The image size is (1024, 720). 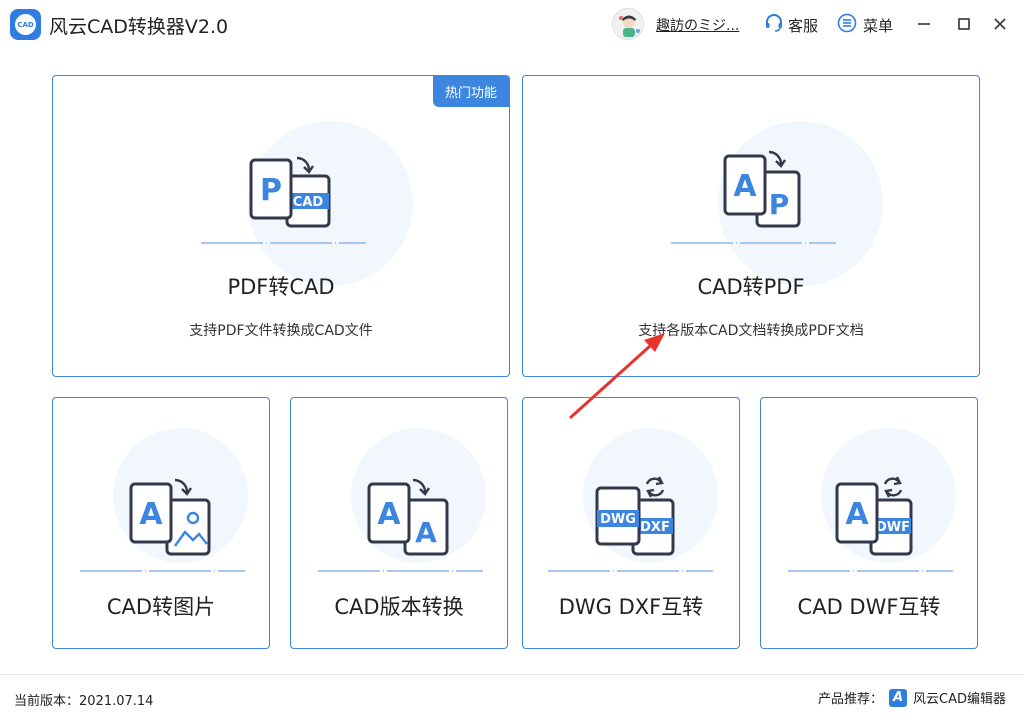 What do you see at coordinates (803, 25) in the screenshot?
I see `customer-service-label: 客服` at bounding box center [803, 25].